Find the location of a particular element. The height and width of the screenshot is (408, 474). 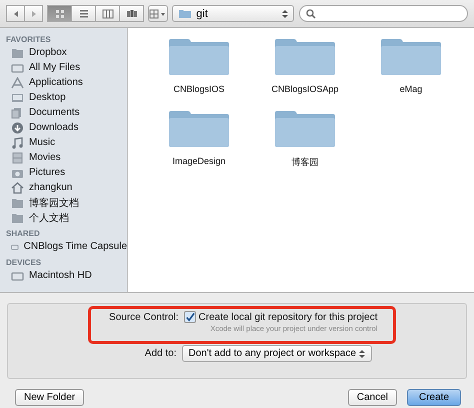

cover-flow-button is located at coordinates (131, 13).